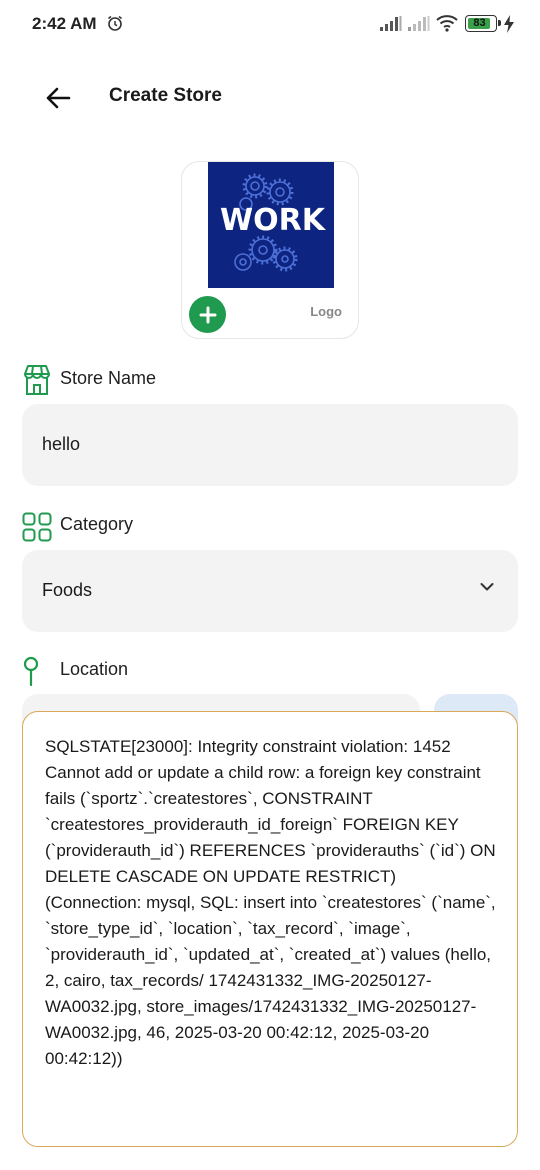  I want to click on store-name-input: hello, so click(270, 445).